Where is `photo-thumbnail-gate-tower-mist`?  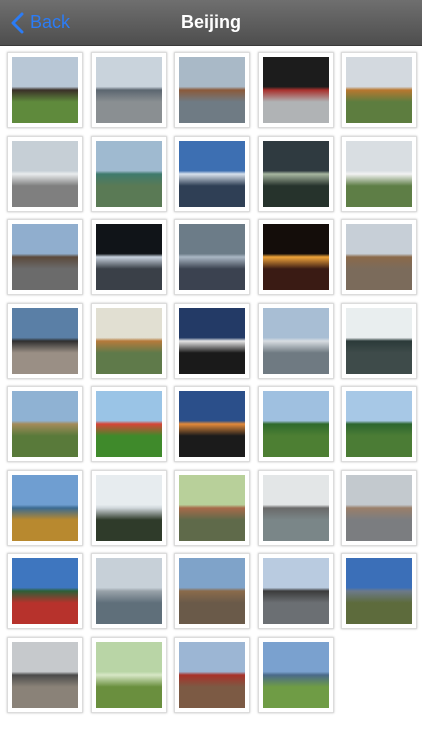
photo-thumbnail-gate-tower-mist is located at coordinates (45, 674).